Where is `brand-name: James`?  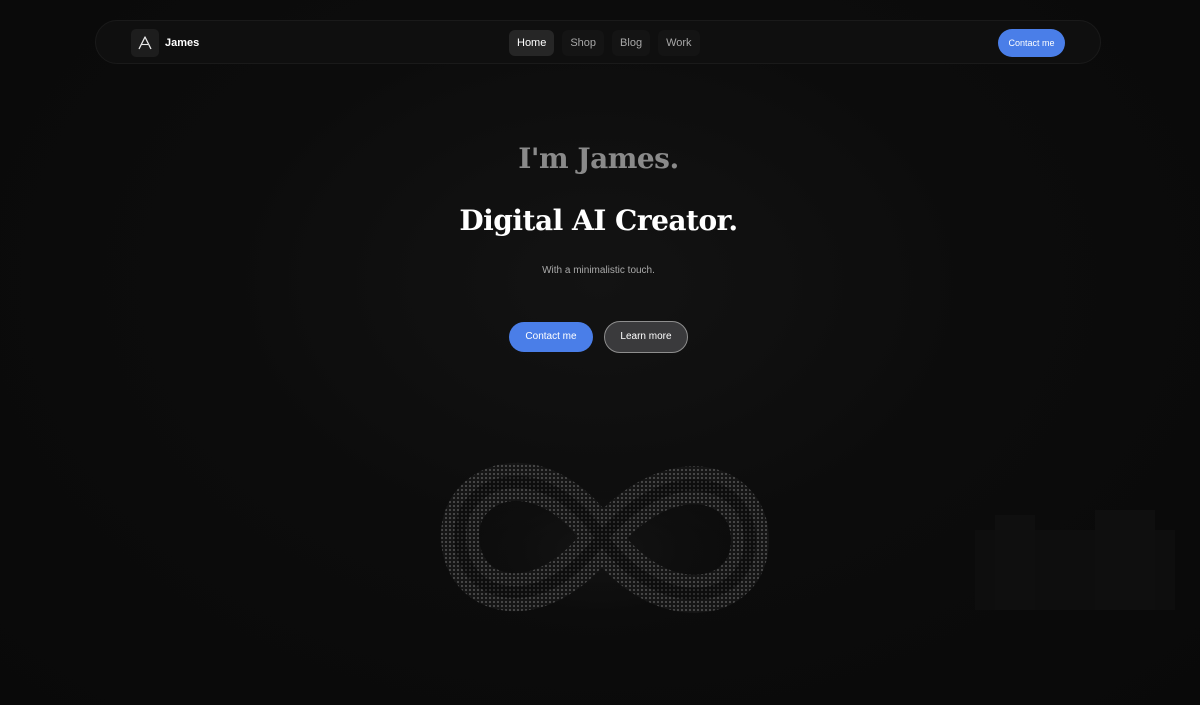
brand-name: James is located at coordinates (182, 43).